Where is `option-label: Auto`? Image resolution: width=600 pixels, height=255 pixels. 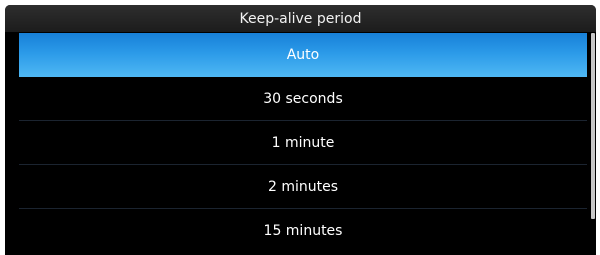
option-label: Auto is located at coordinates (303, 55).